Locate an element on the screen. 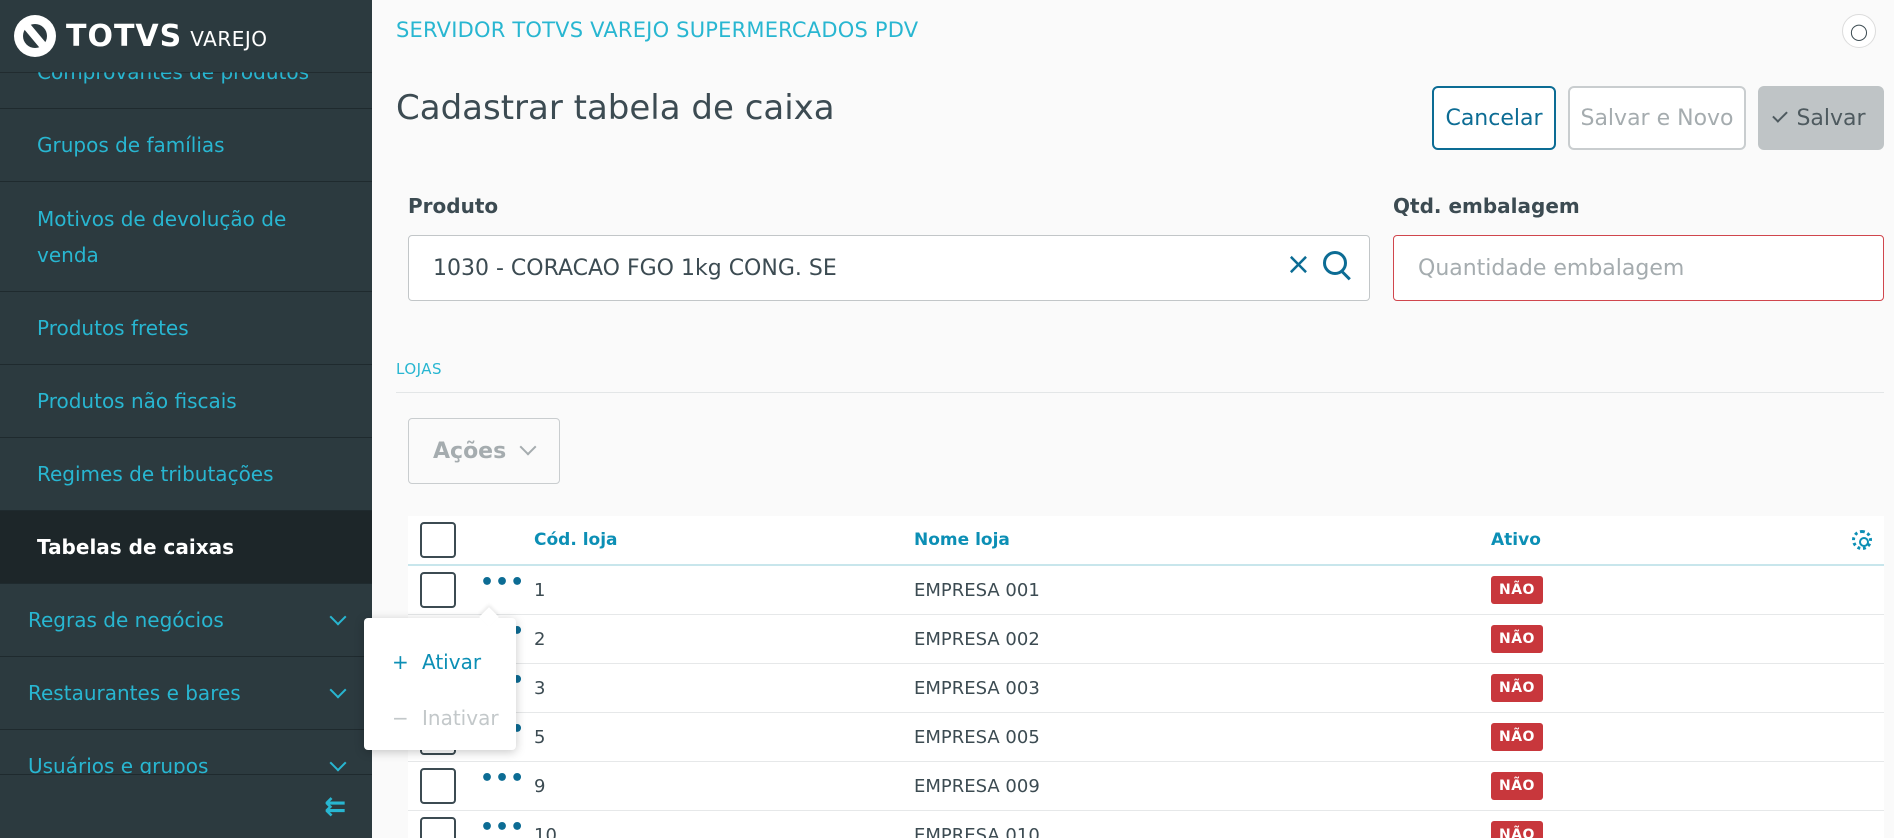  plus-icon: + is located at coordinates (400, 662).